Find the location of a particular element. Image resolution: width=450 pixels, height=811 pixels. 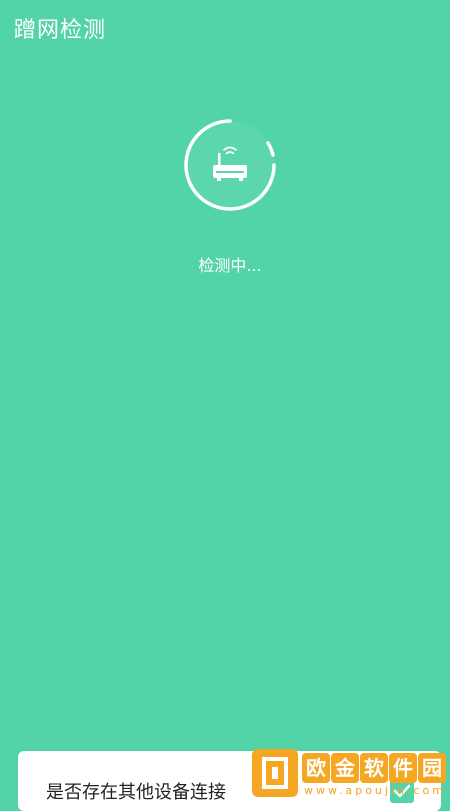

watermark-char: 软 is located at coordinates (374, 768).